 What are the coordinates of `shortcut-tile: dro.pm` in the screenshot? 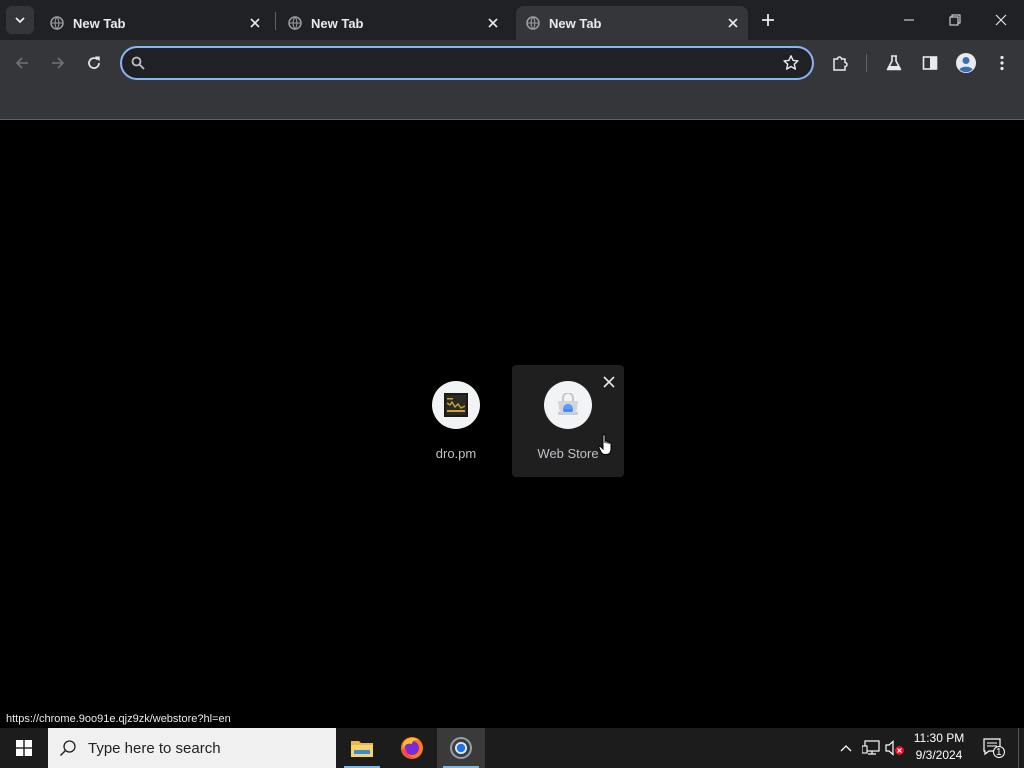 It's located at (456, 421).